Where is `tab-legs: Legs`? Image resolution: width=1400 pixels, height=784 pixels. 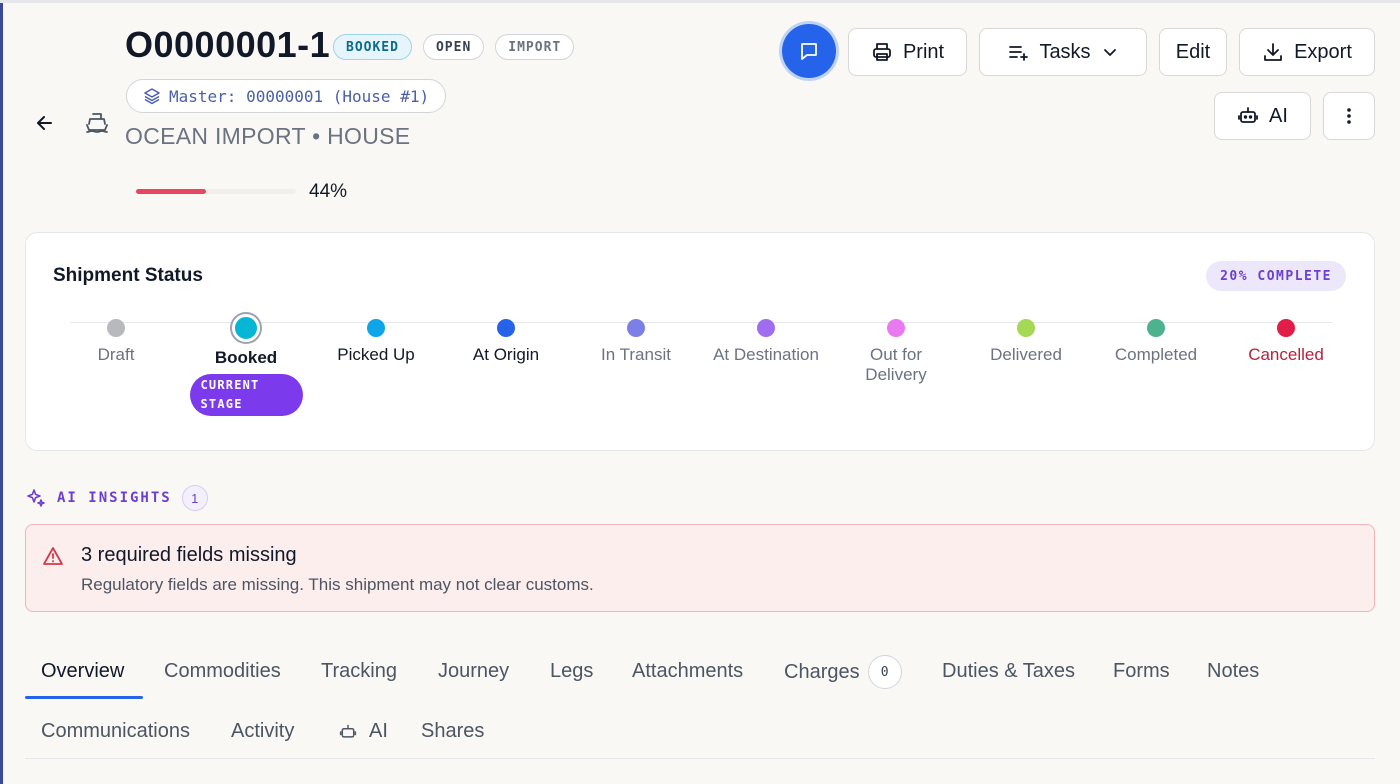 tab-legs: Legs is located at coordinates (571, 671).